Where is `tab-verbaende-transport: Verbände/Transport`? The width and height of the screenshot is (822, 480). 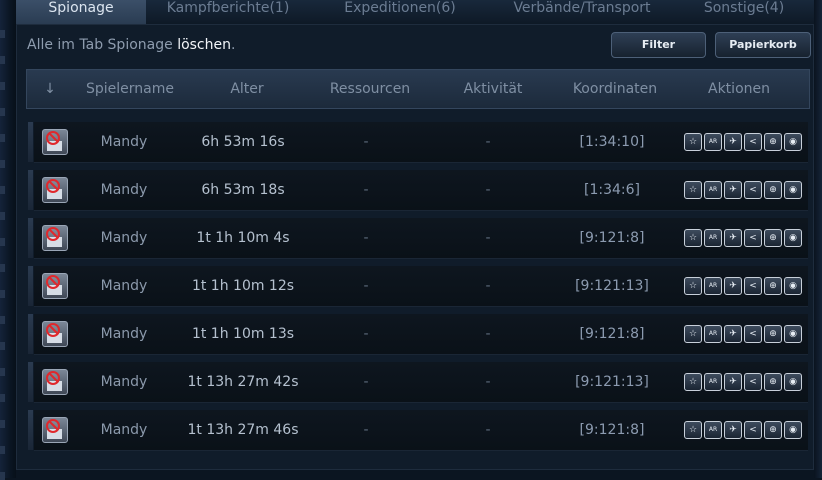 tab-verbaende-transport: Verbände/Transport is located at coordinates (582, 12).